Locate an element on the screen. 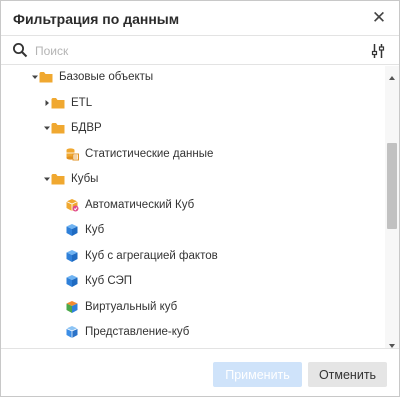 This screenshot has width=400, height=397. tree-item-label: Кубы is located at coordinates (85, 179).